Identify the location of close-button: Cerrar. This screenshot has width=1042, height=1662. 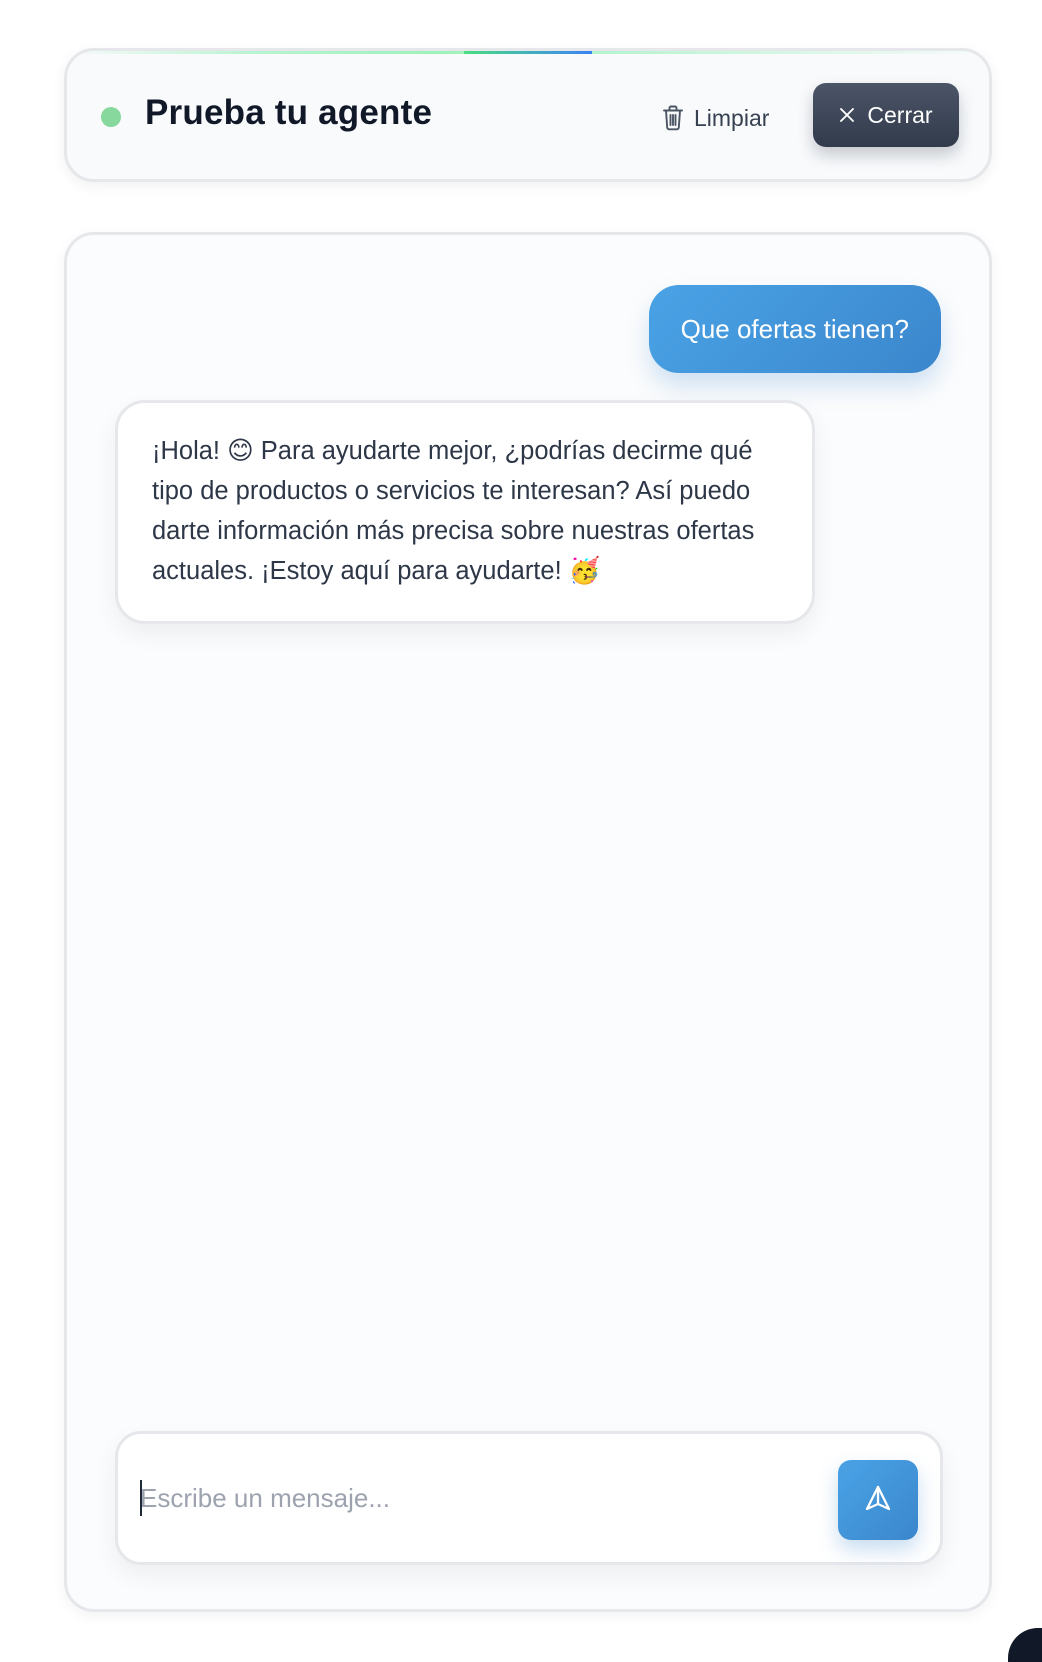
(886, 115).